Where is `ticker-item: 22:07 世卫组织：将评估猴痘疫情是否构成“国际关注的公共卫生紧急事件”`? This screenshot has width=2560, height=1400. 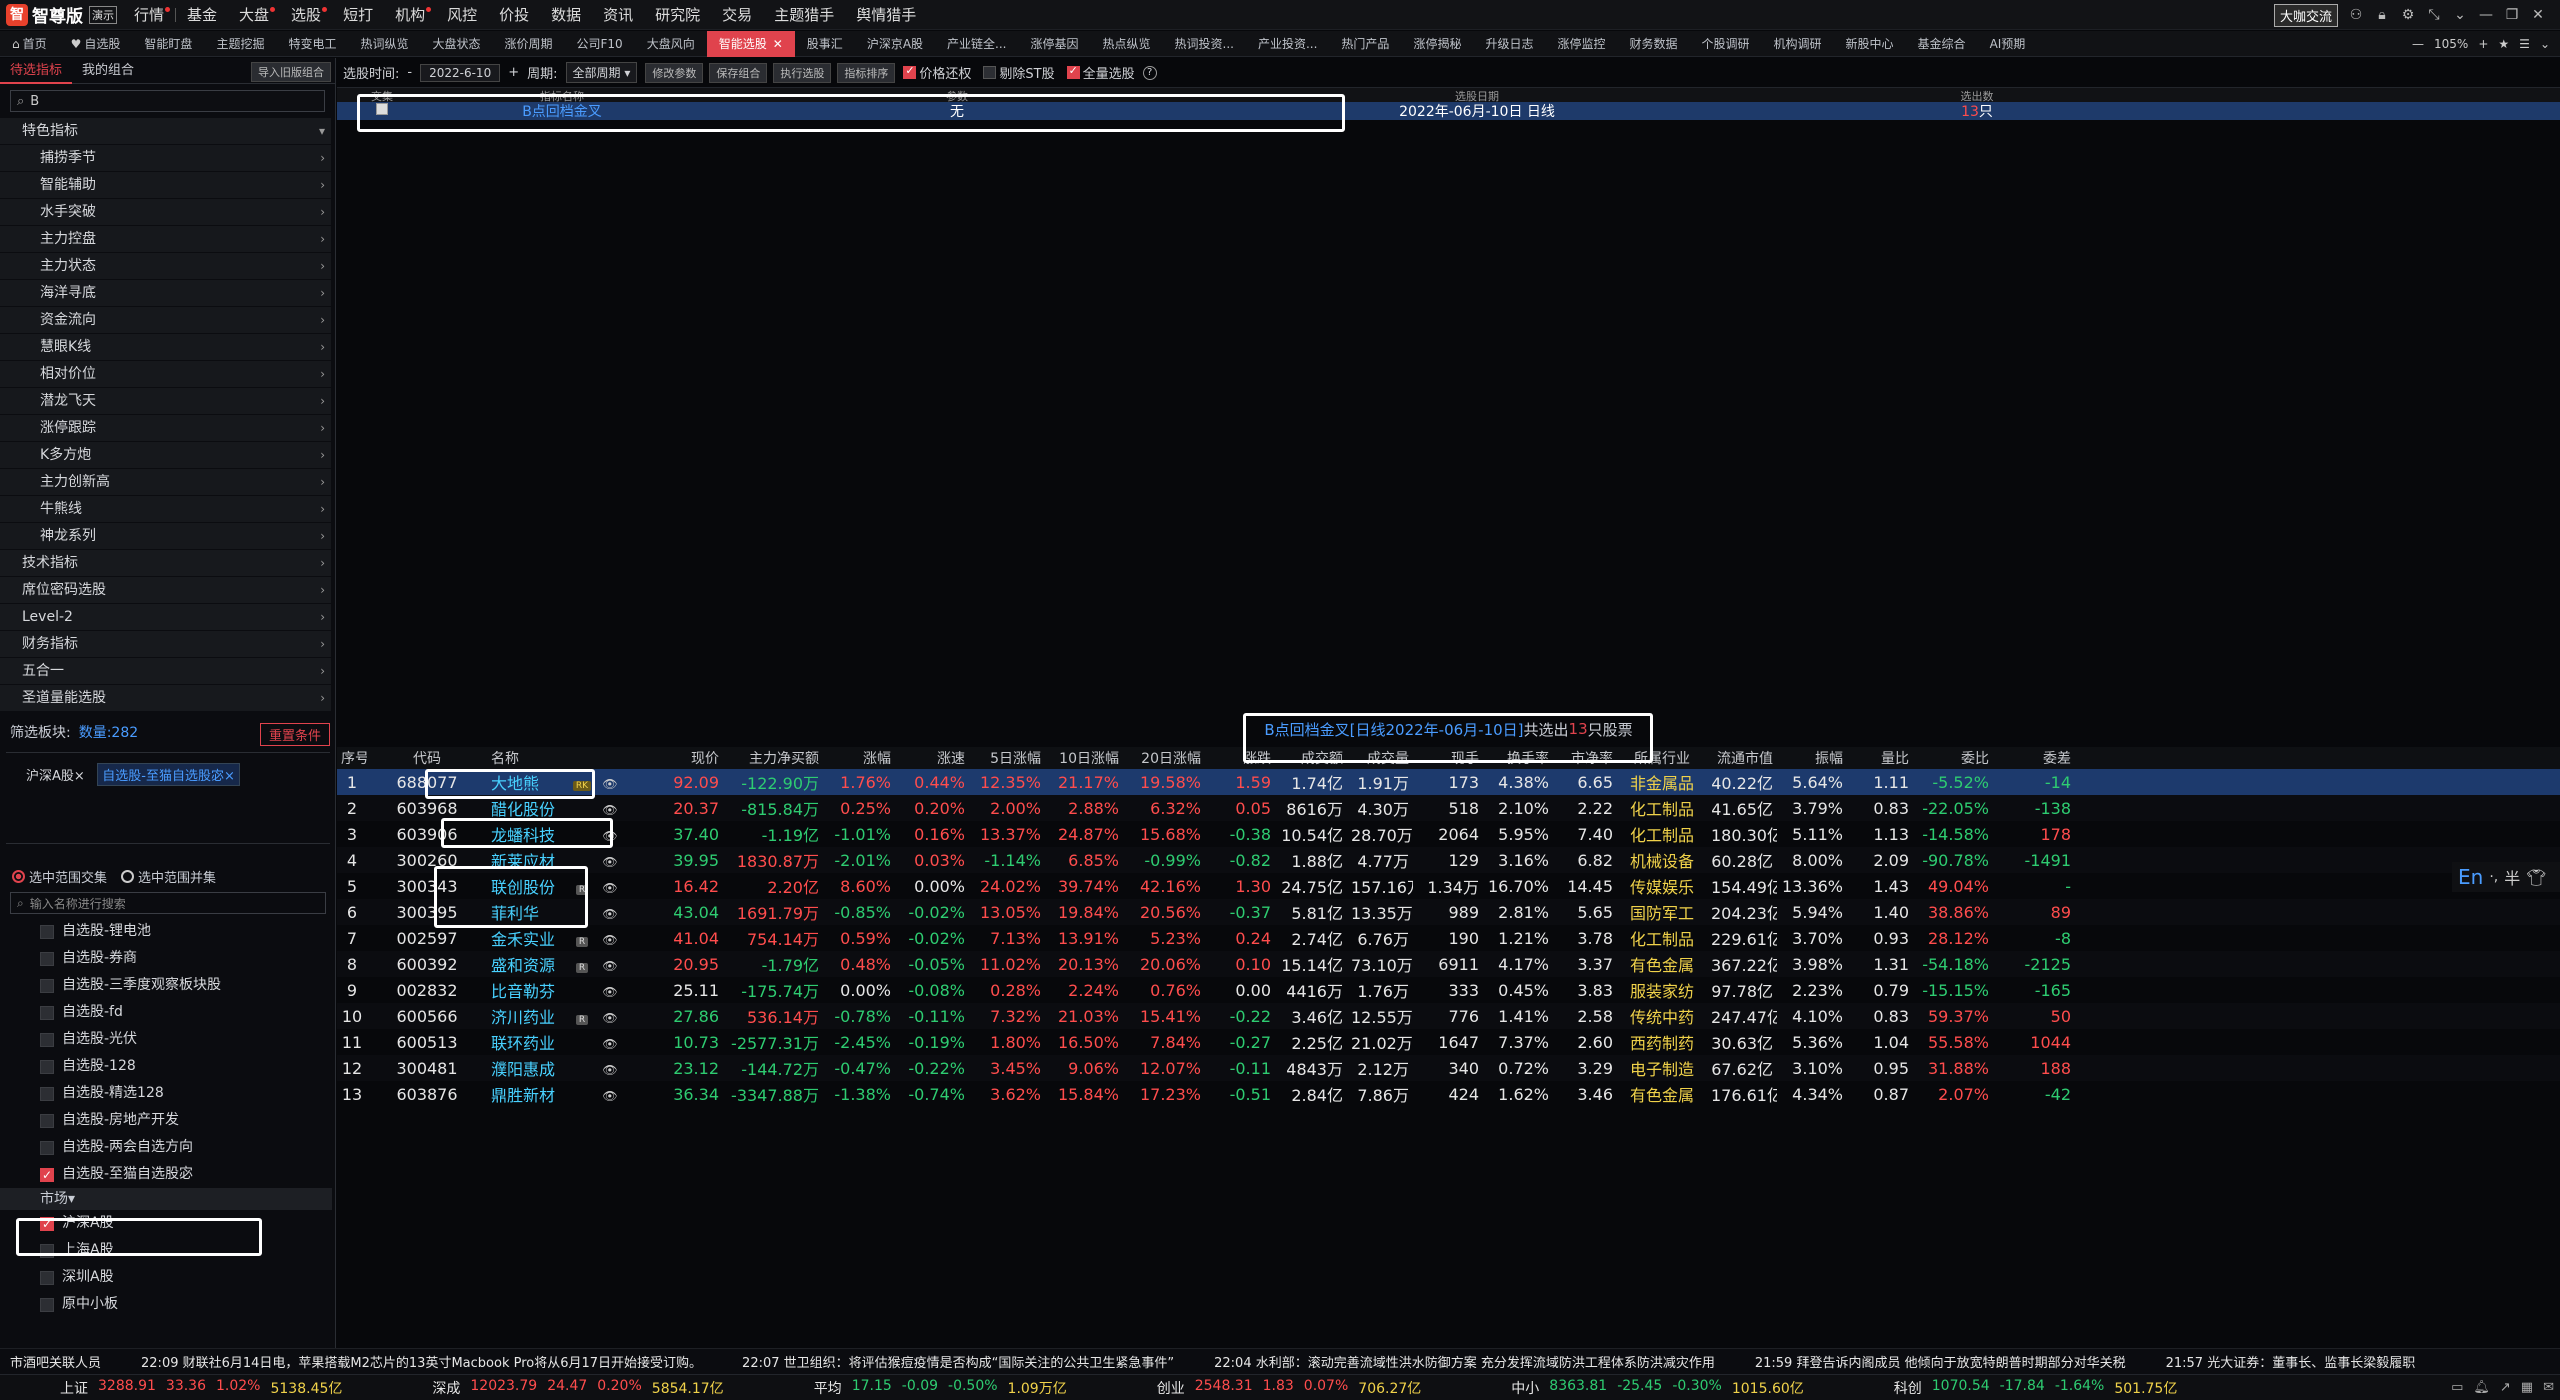
ticker-item: 22:07 世卫组织：将评估猴痘疫情是否构成“国际关注的公共卫生紧急事件” is located at coordinates (958, 1361).